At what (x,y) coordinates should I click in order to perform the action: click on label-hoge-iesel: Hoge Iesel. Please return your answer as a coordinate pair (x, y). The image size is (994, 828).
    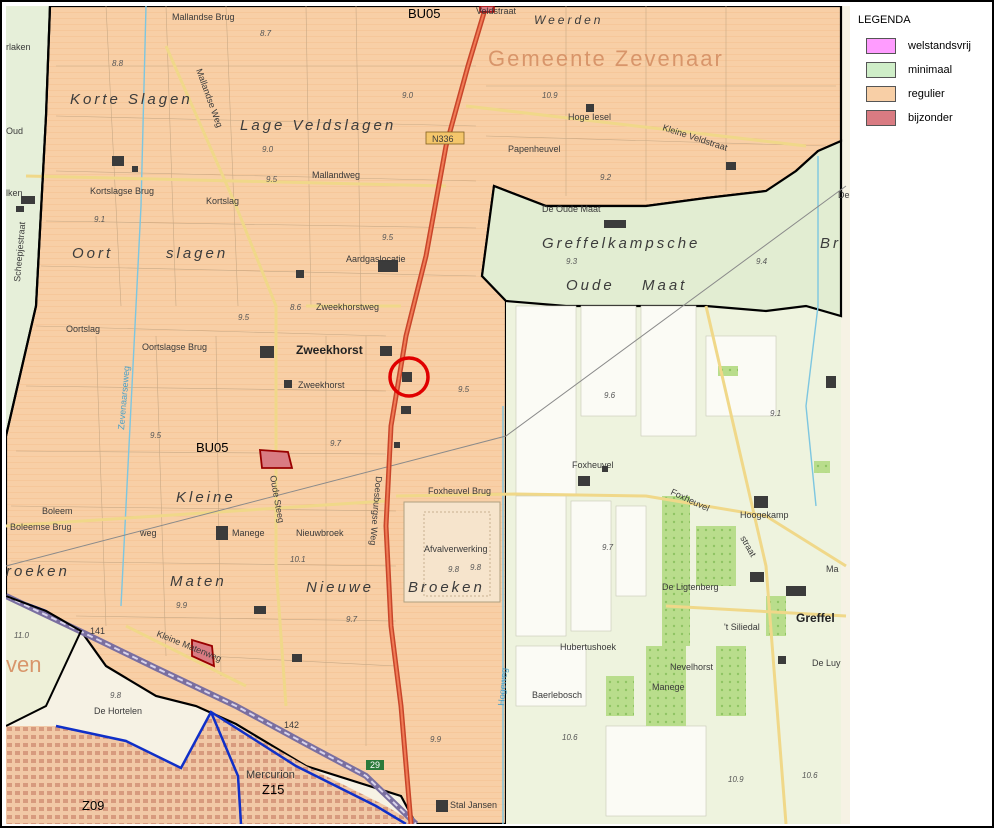
    Looking at the image, I should click on (589, 117).